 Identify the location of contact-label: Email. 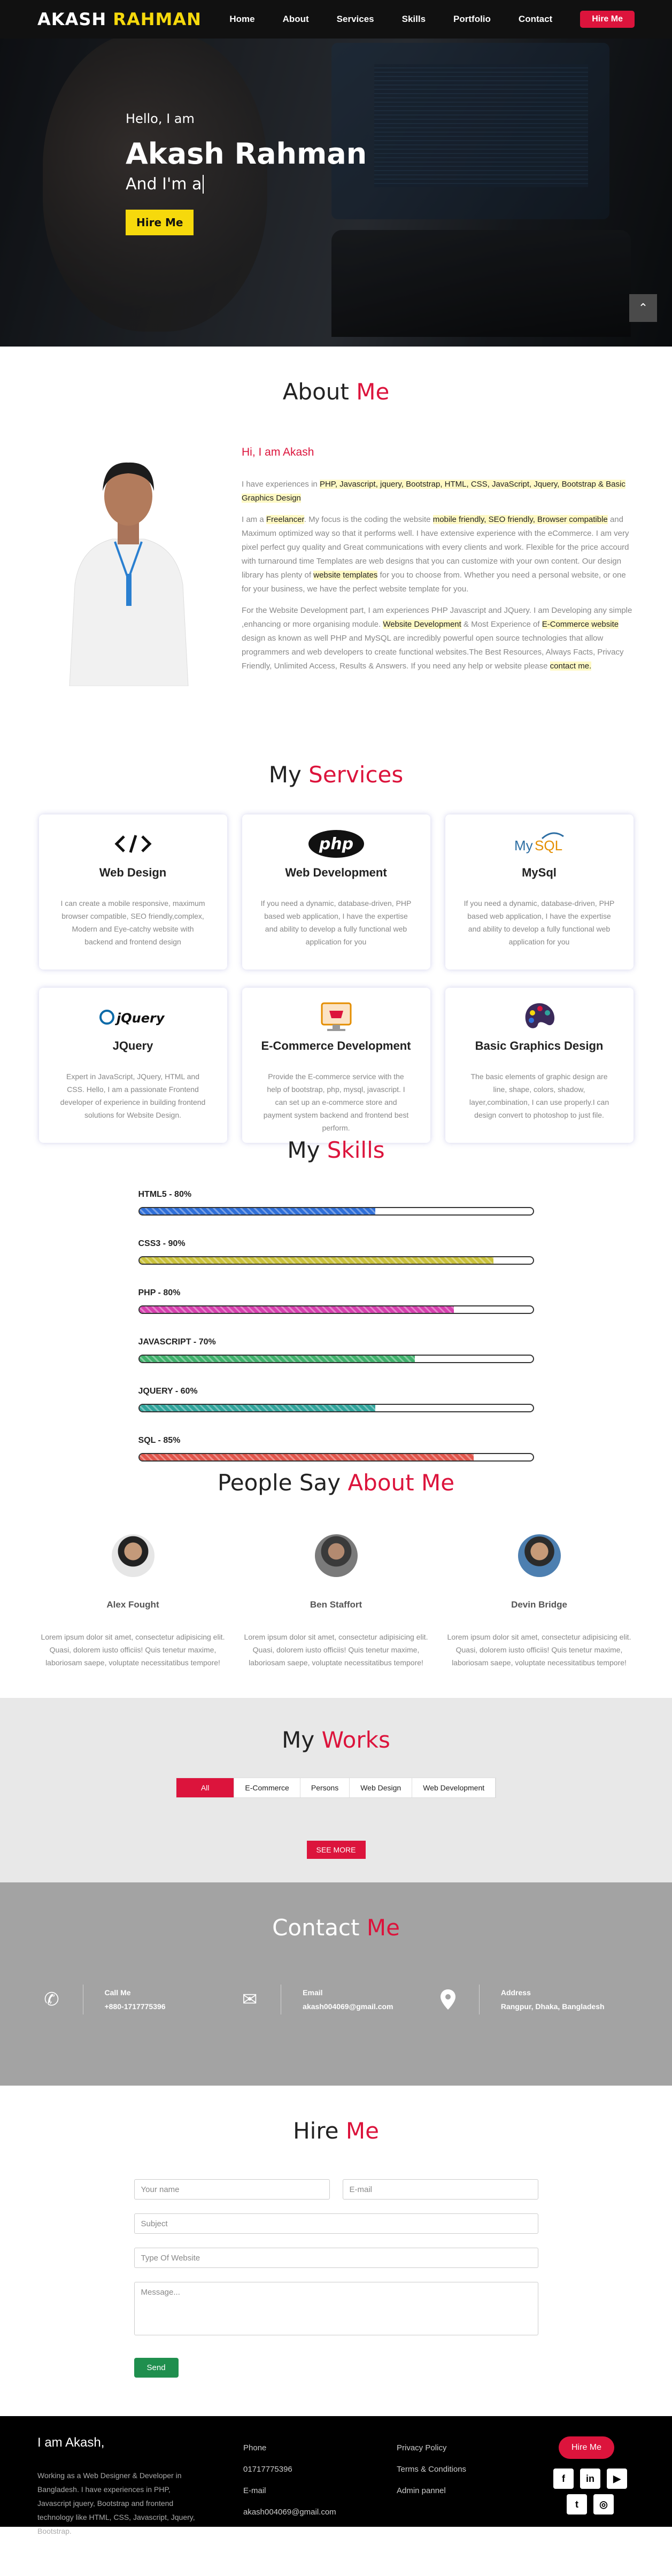
(313, 1992).